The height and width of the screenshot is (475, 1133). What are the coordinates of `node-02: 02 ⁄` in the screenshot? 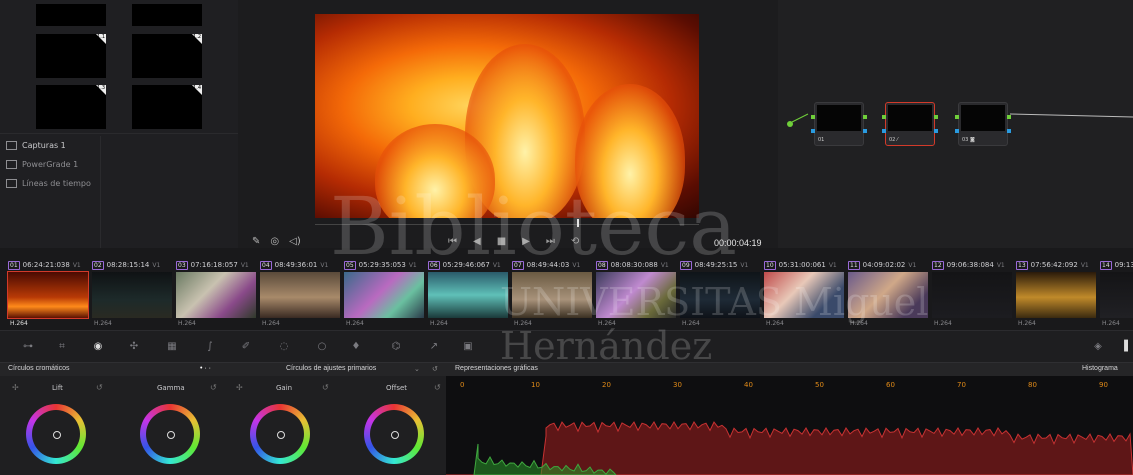 It's located at (910, 124).